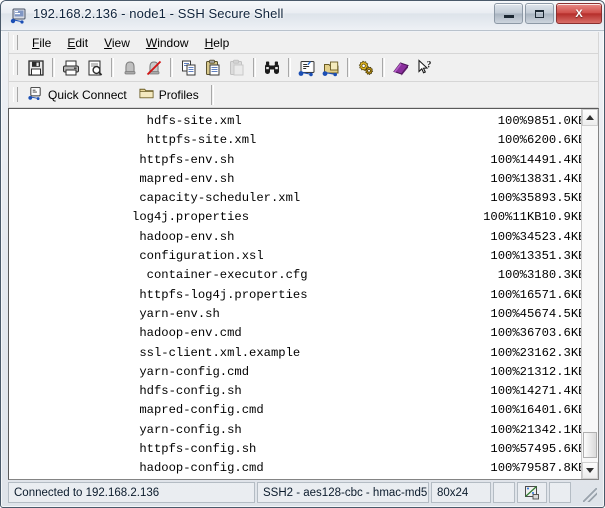 The image size is (605, 508). I want to click on connect-icon, so click(130, 67).